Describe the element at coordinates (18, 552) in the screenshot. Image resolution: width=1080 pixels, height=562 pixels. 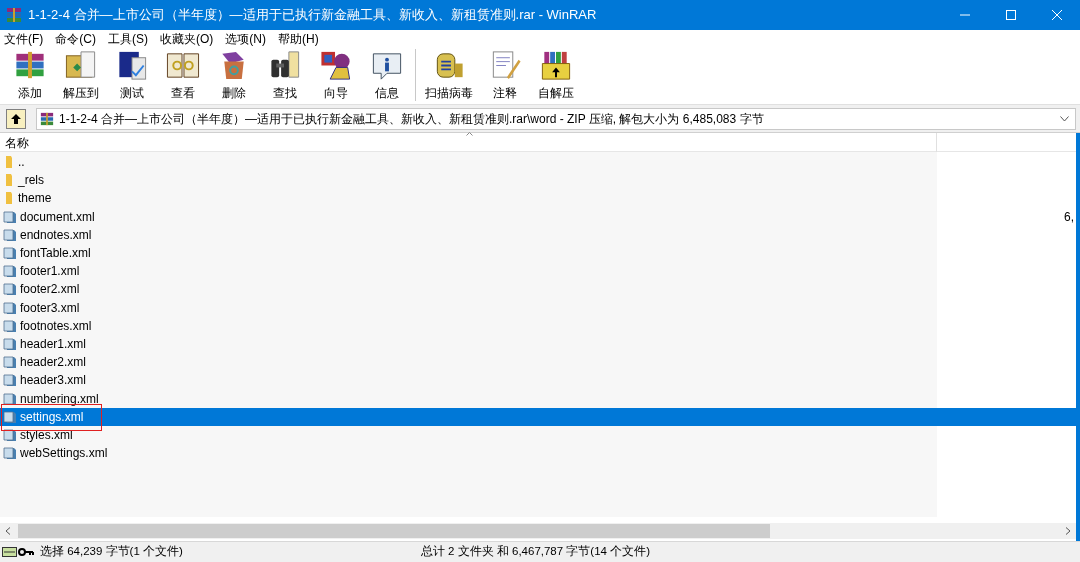
I see `drive-key-icon` at that location.